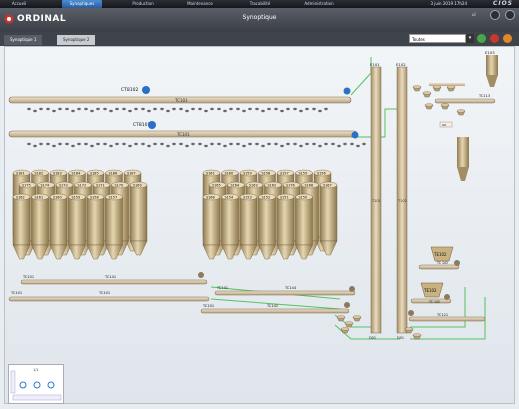  Describe the element at coordinates (510, 15) in the screenshot. I see `close-icon` at that location.